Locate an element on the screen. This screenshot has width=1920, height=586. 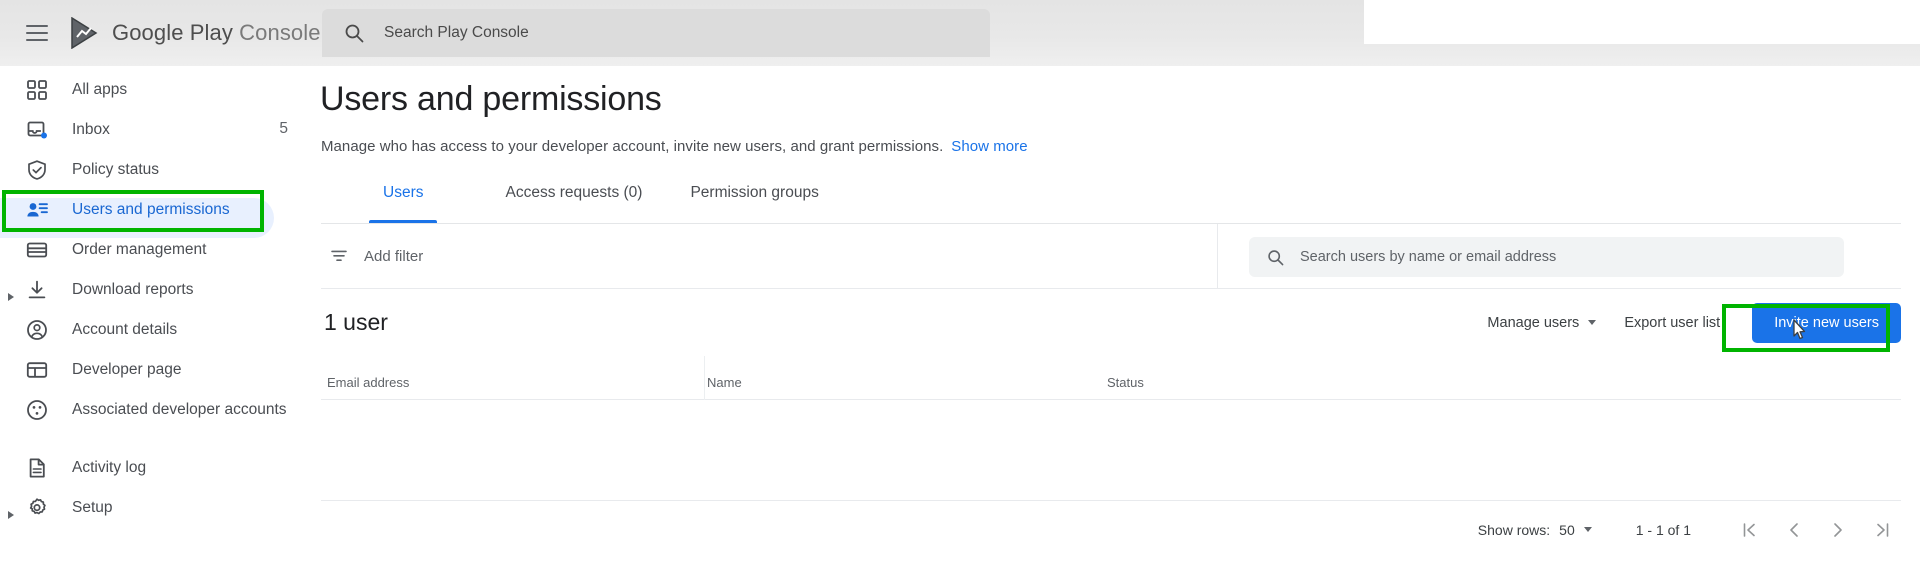
column-header-email: Email address is located at coordinates (368, 382).